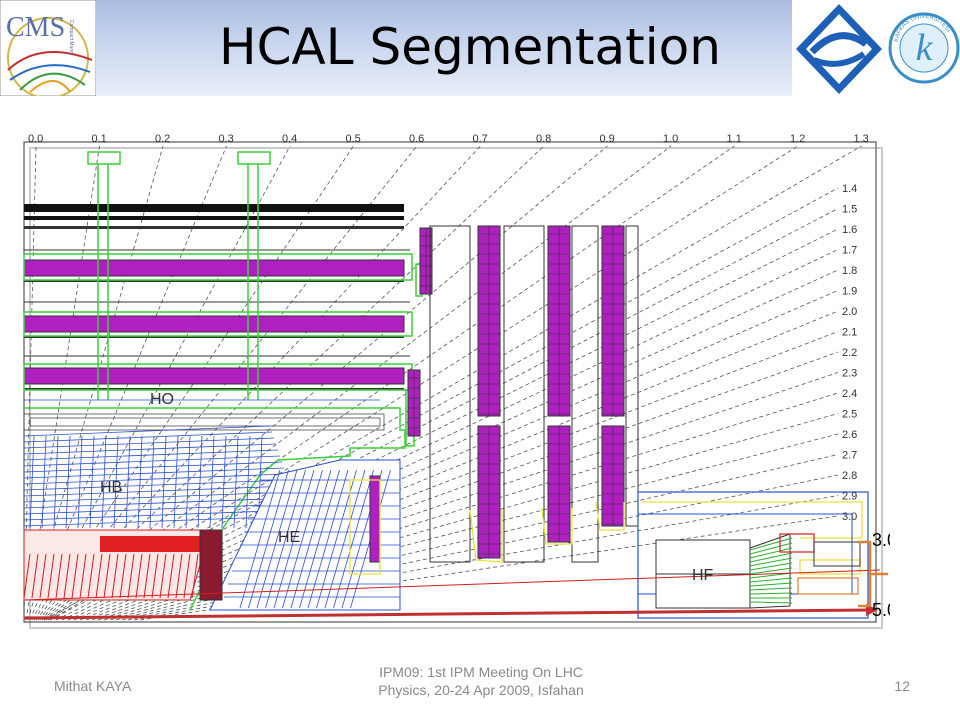 This screenshot has height=720, width=960. What do you see at coordinates (849, 435) in the screenshot?
I see `eta-right-label: 2.6` at bounding box center [849, 435].